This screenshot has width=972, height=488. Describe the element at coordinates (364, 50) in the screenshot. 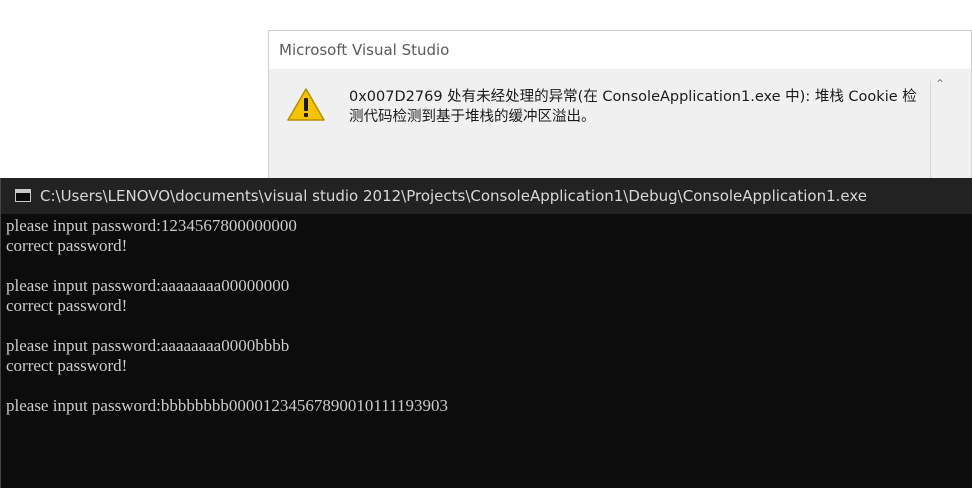

I see `dialog-title: Microsoft Visual Studio` at that location.